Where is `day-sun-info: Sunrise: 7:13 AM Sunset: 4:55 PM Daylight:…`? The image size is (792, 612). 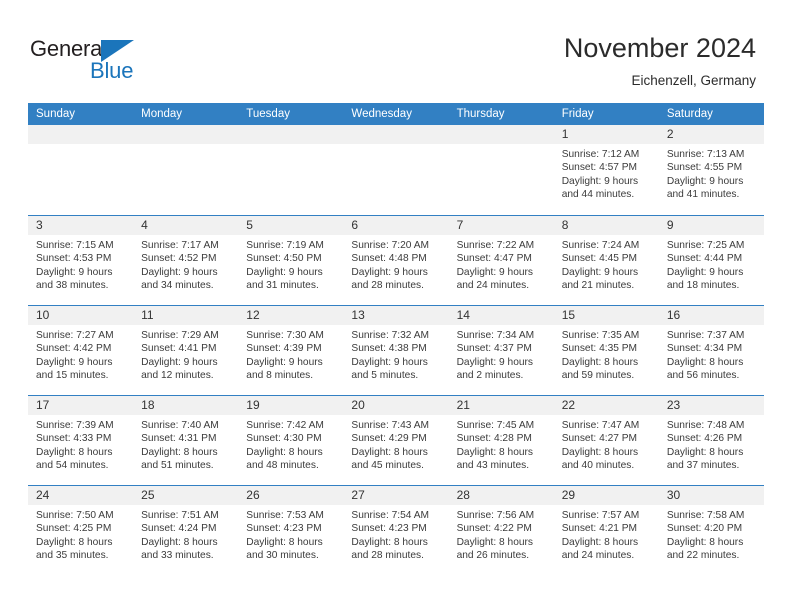
day-sun-info: Sunrise: 7:13 AM Sunset: 4:55 PM Daylight:… is located at coordinates (711, 172).